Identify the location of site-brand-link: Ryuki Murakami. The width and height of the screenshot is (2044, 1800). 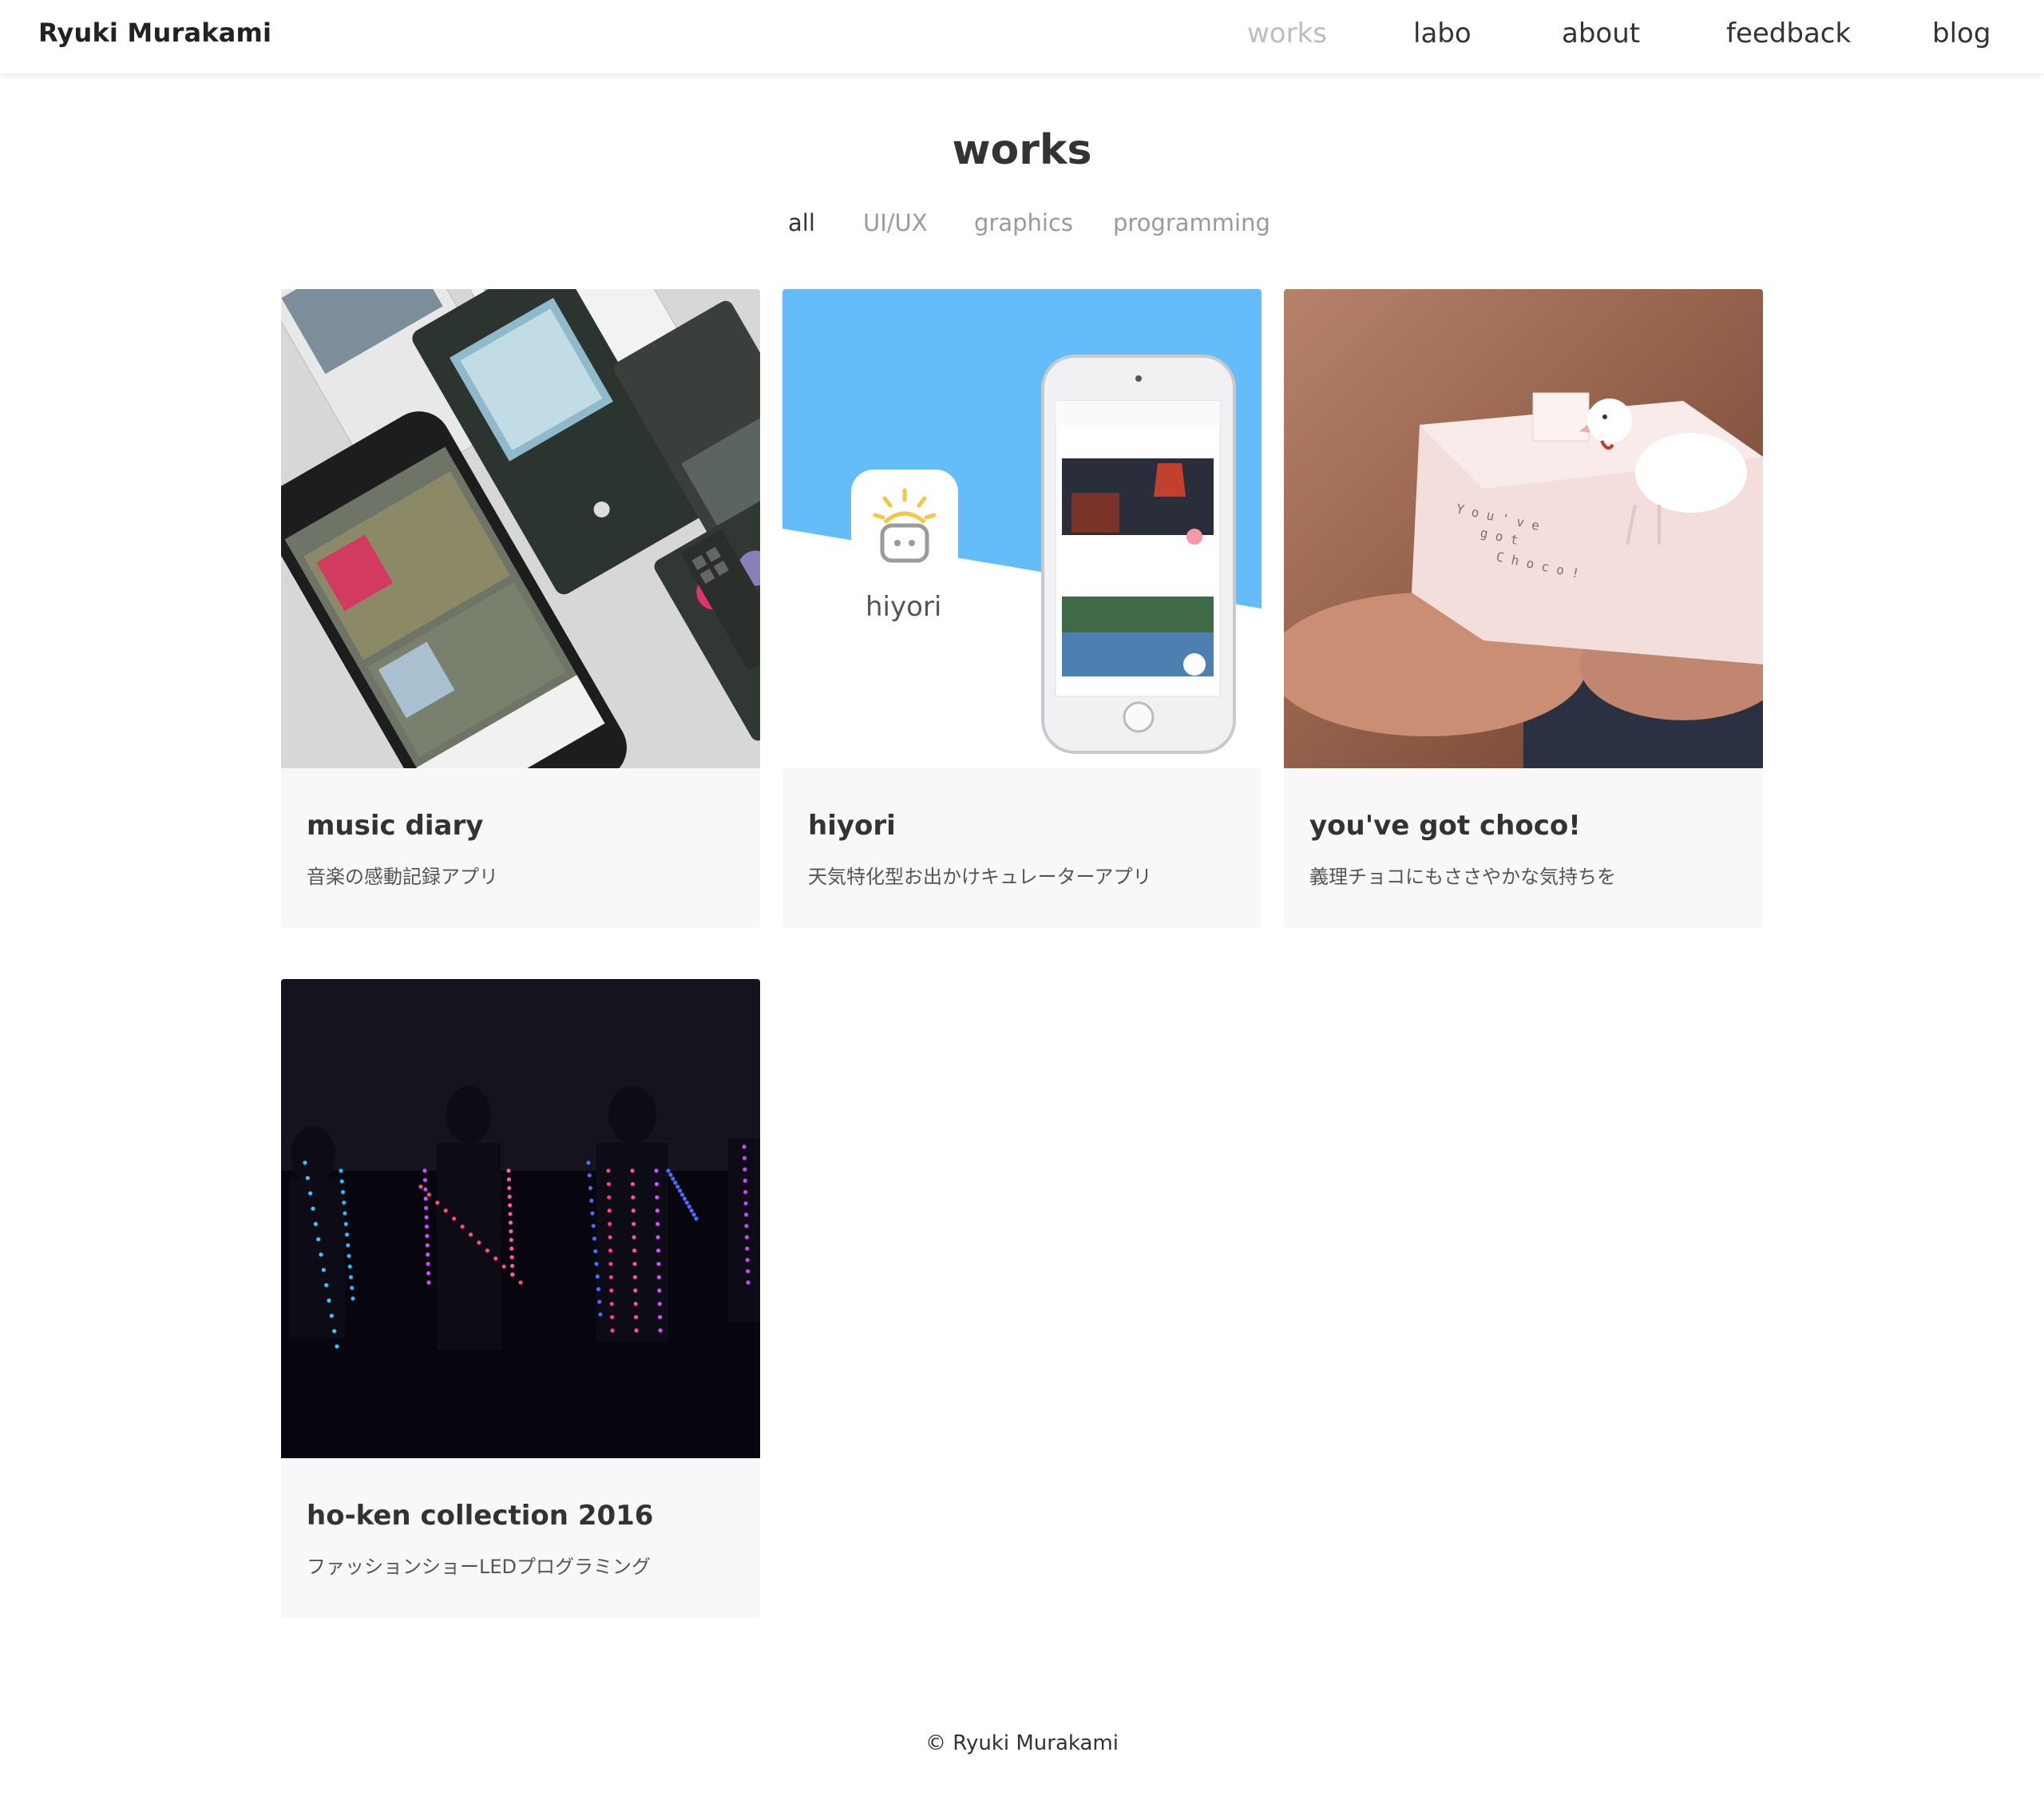
(154, 33).